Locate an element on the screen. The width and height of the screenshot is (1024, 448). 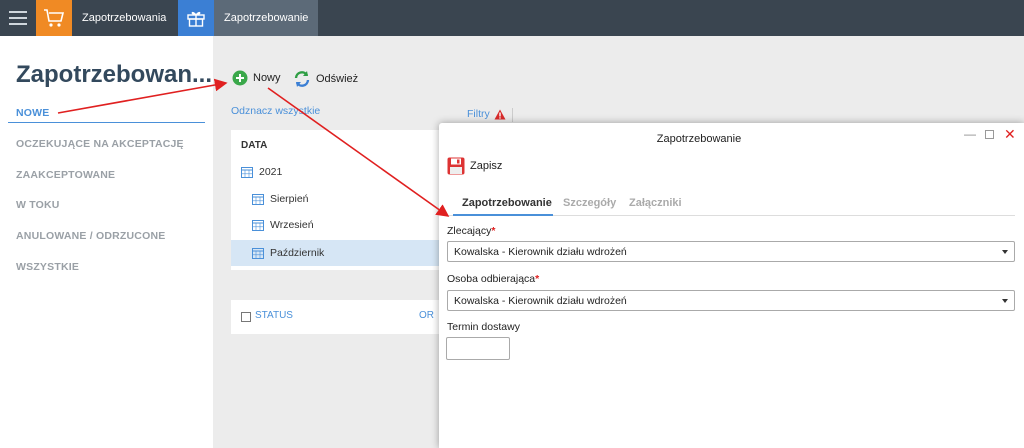
zlecajacy-label-text: Zlecający is located at coordinates (469, 231).